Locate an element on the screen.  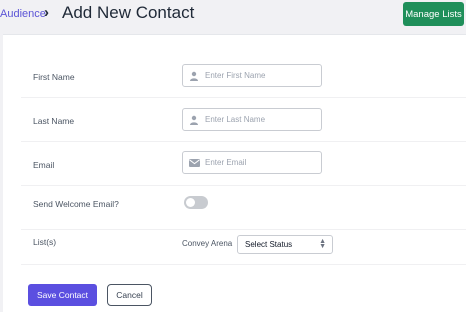
last-name-field is located at coordinates (252, 119).